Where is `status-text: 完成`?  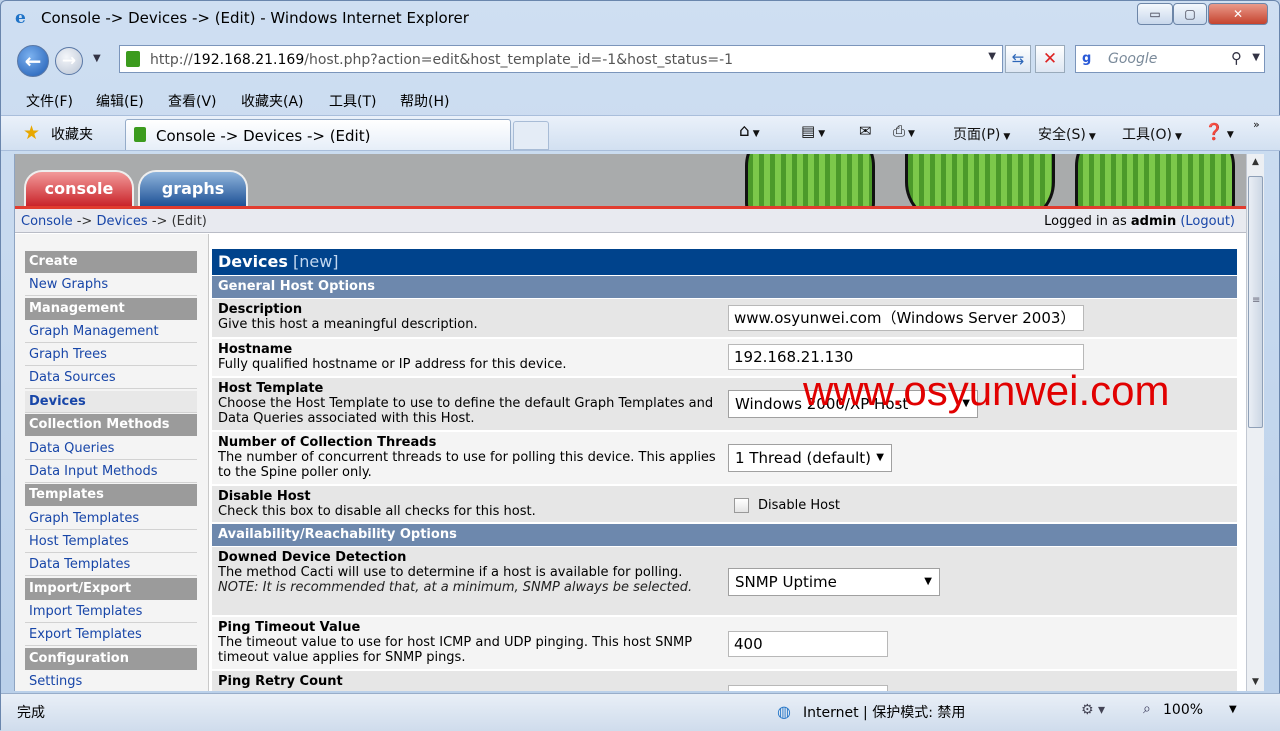 status-text: 完成 is located at coordinates (31, 713).